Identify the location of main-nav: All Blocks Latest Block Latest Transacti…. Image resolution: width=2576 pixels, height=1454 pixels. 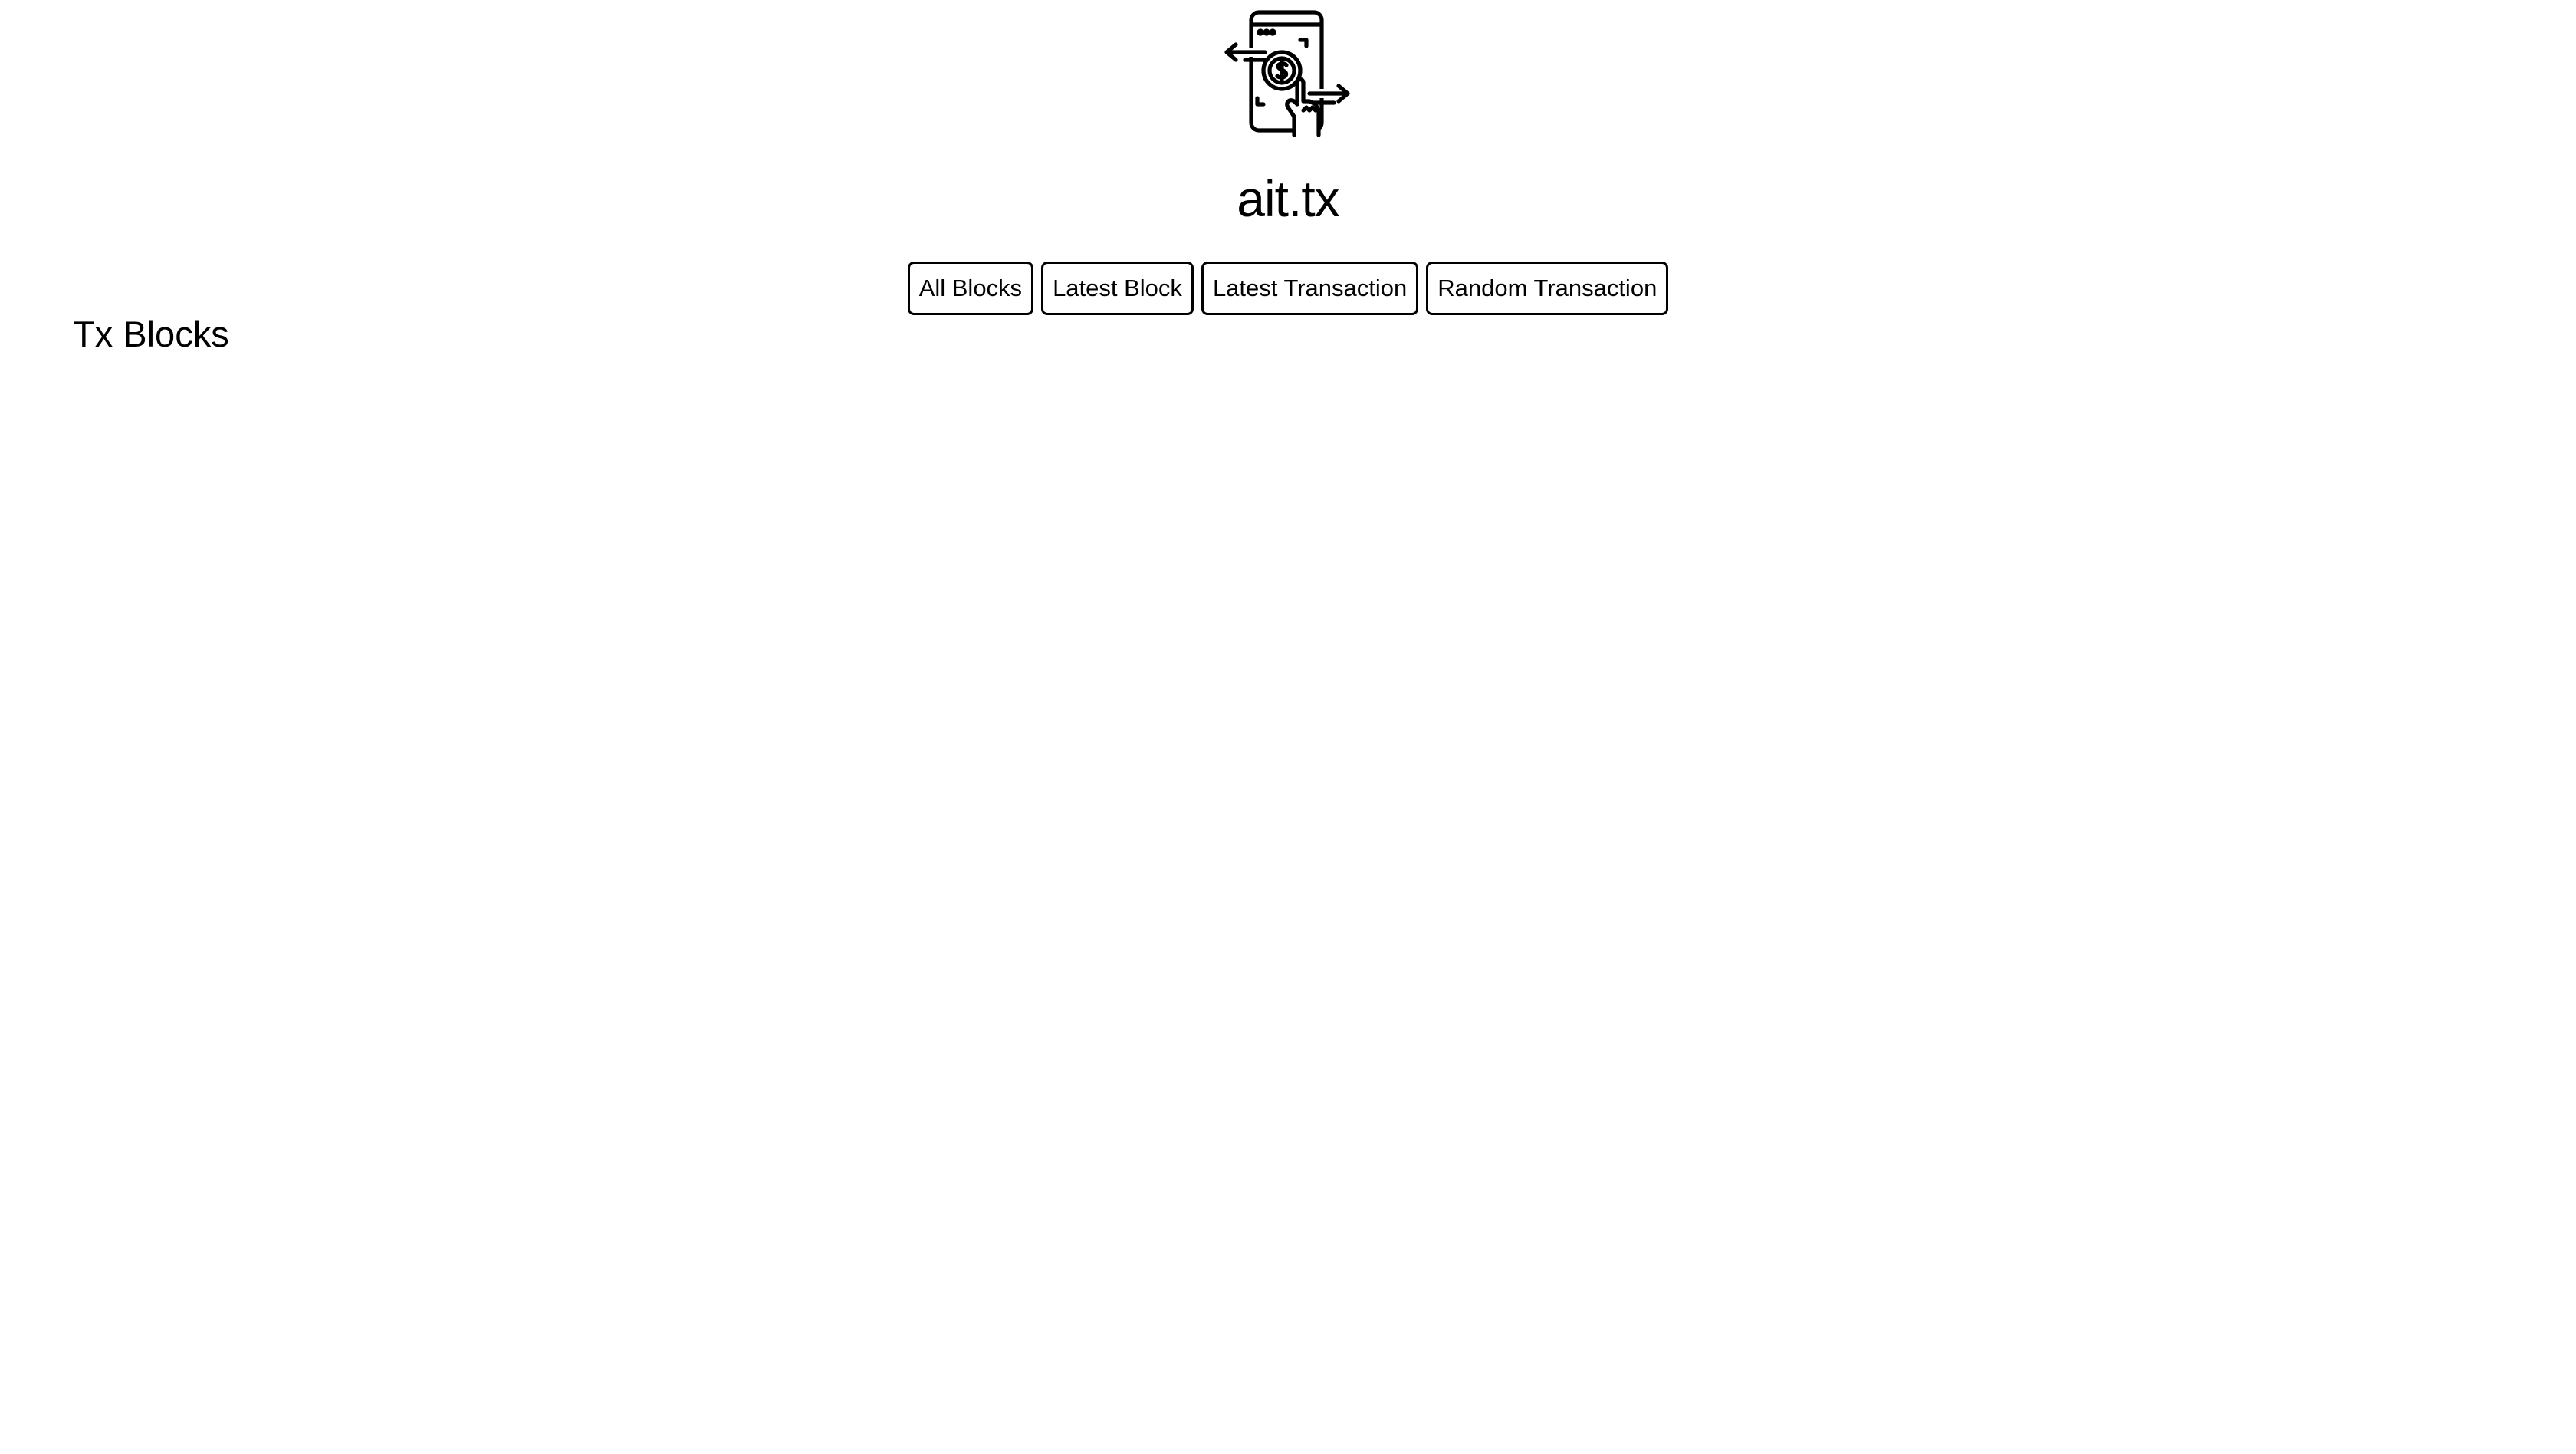
(1288, 288).